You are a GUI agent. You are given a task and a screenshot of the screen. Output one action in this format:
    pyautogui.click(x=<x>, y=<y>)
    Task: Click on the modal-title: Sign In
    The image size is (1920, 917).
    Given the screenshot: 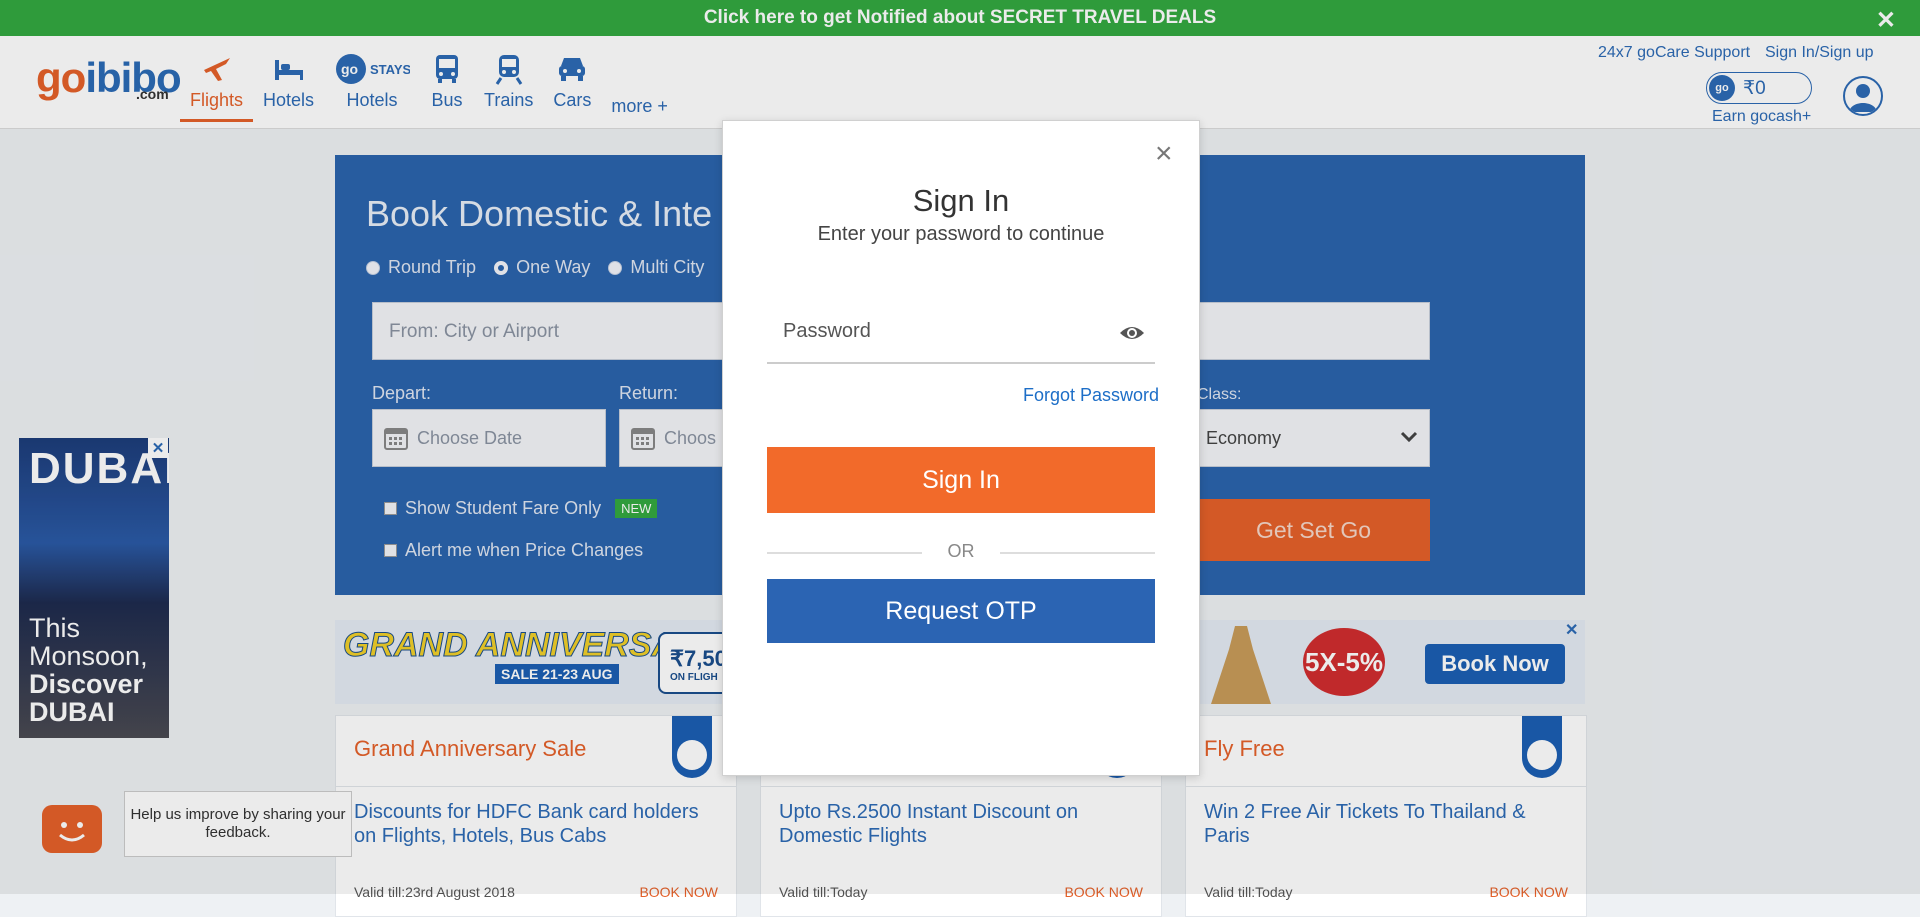 What is the action you would take?
    pyautogui.click(x=961, y=200)
    